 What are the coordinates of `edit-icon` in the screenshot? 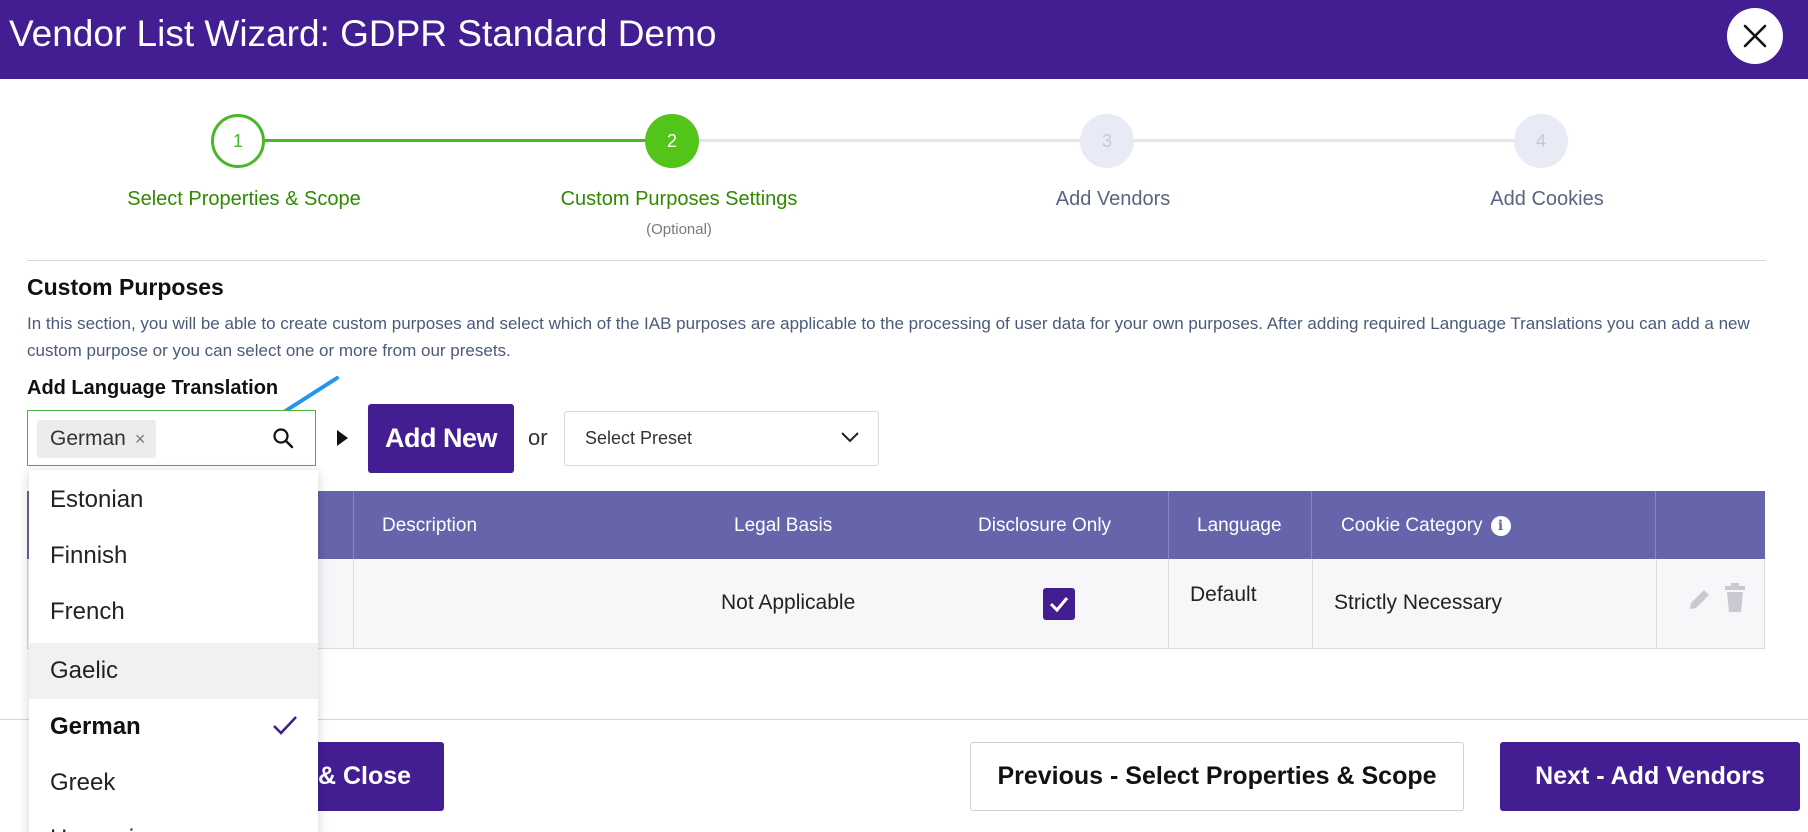 It's located at (1699, 599).